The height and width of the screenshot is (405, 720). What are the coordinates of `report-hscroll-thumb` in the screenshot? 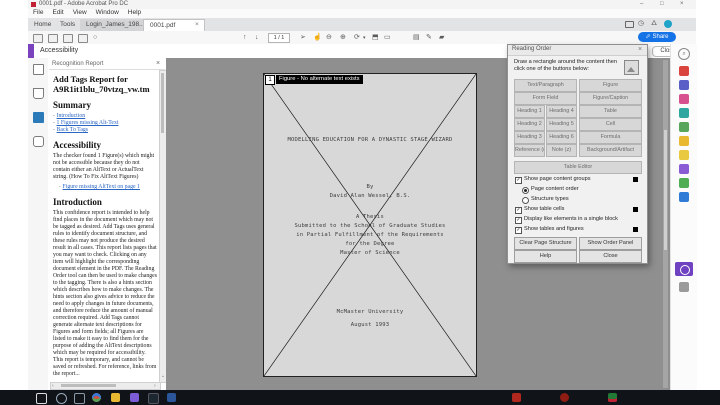 It's located at (88, 385).